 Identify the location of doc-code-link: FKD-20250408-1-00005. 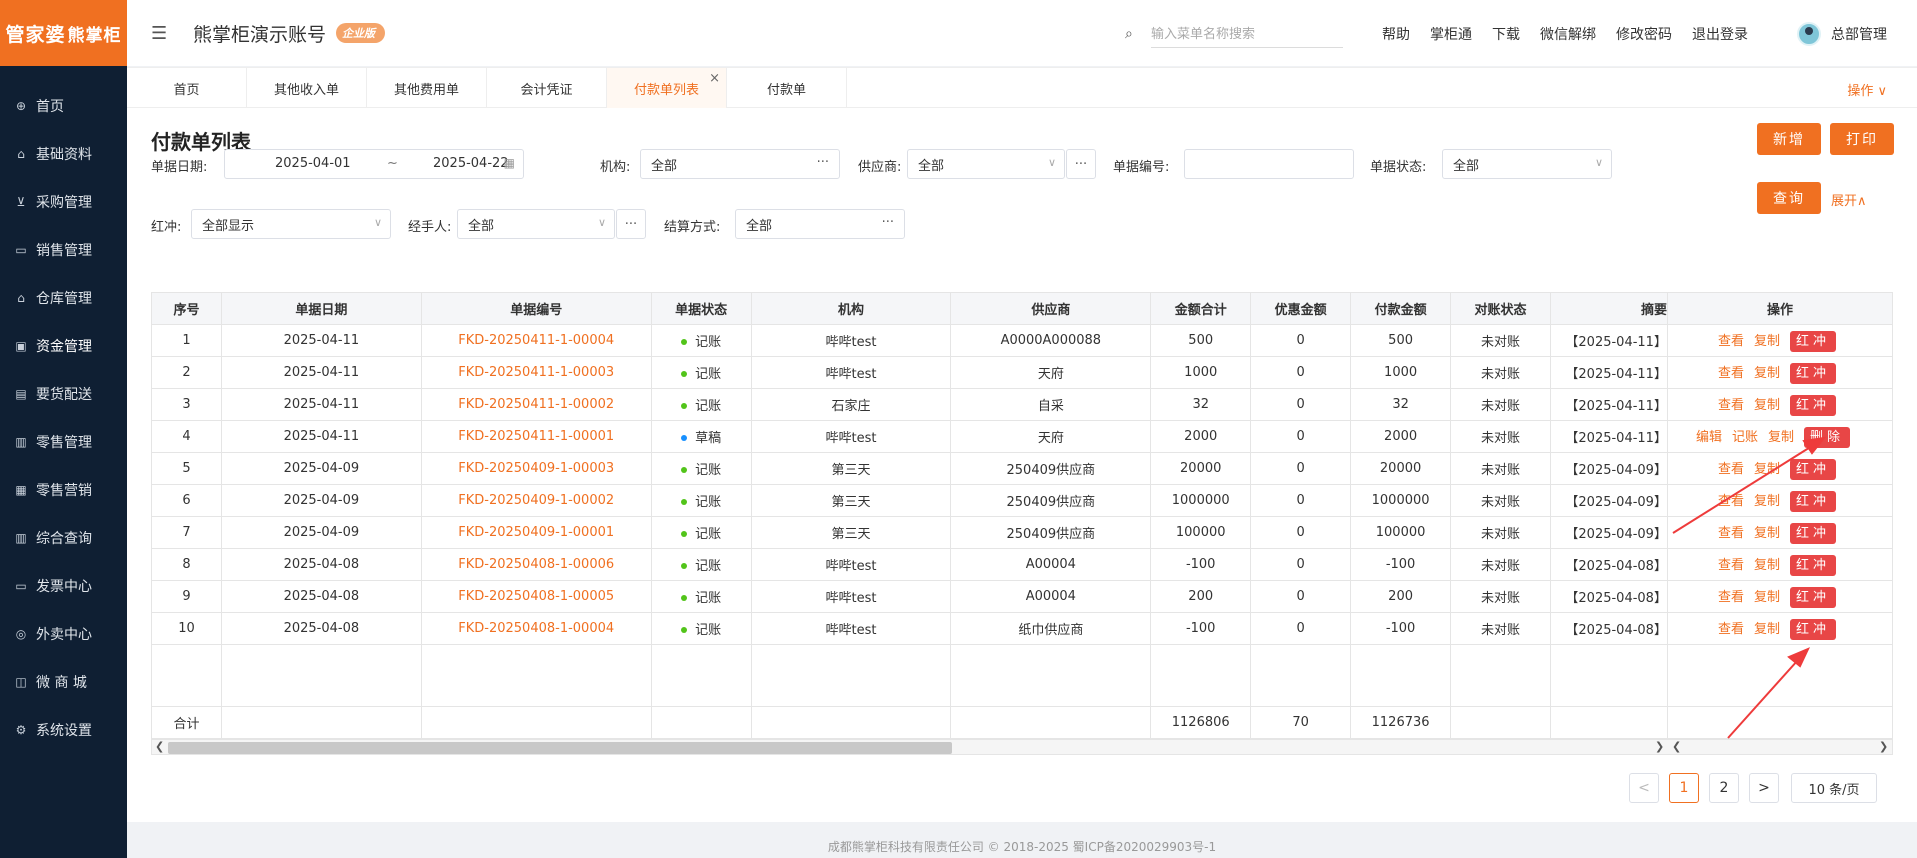
(536, 596).